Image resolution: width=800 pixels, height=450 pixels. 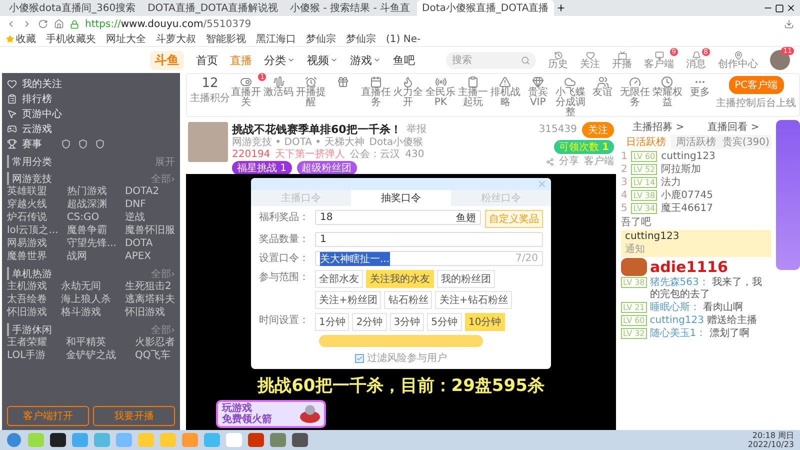 What do you see at coordinates (262, 168) in the screenshot?
I see `tag-pill: 福星挑战 1` at bounding box center [262, 168].